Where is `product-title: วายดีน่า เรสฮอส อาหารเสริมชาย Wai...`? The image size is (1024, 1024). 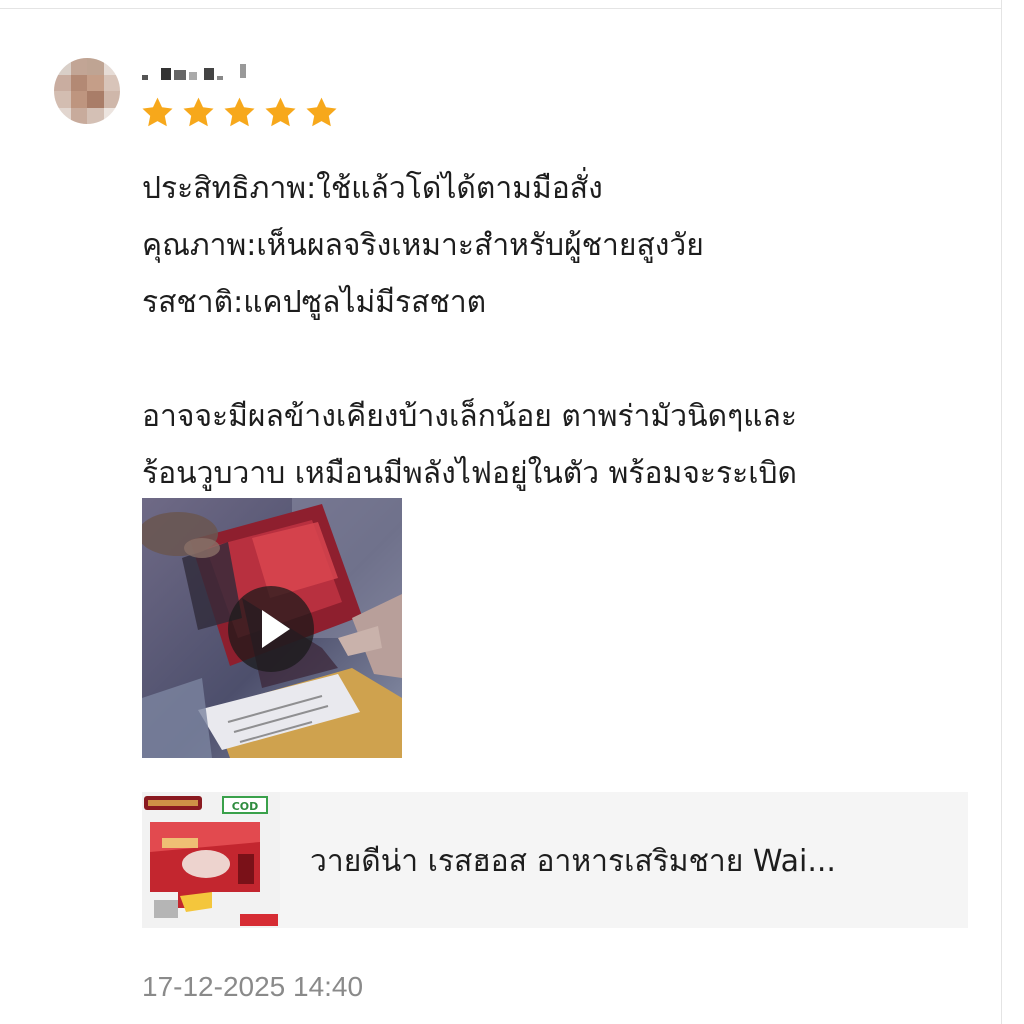
product-title: วายดีน่า เรสฮอส อาหารเสริมชาย Wai... is located at coordinates (573, 862).